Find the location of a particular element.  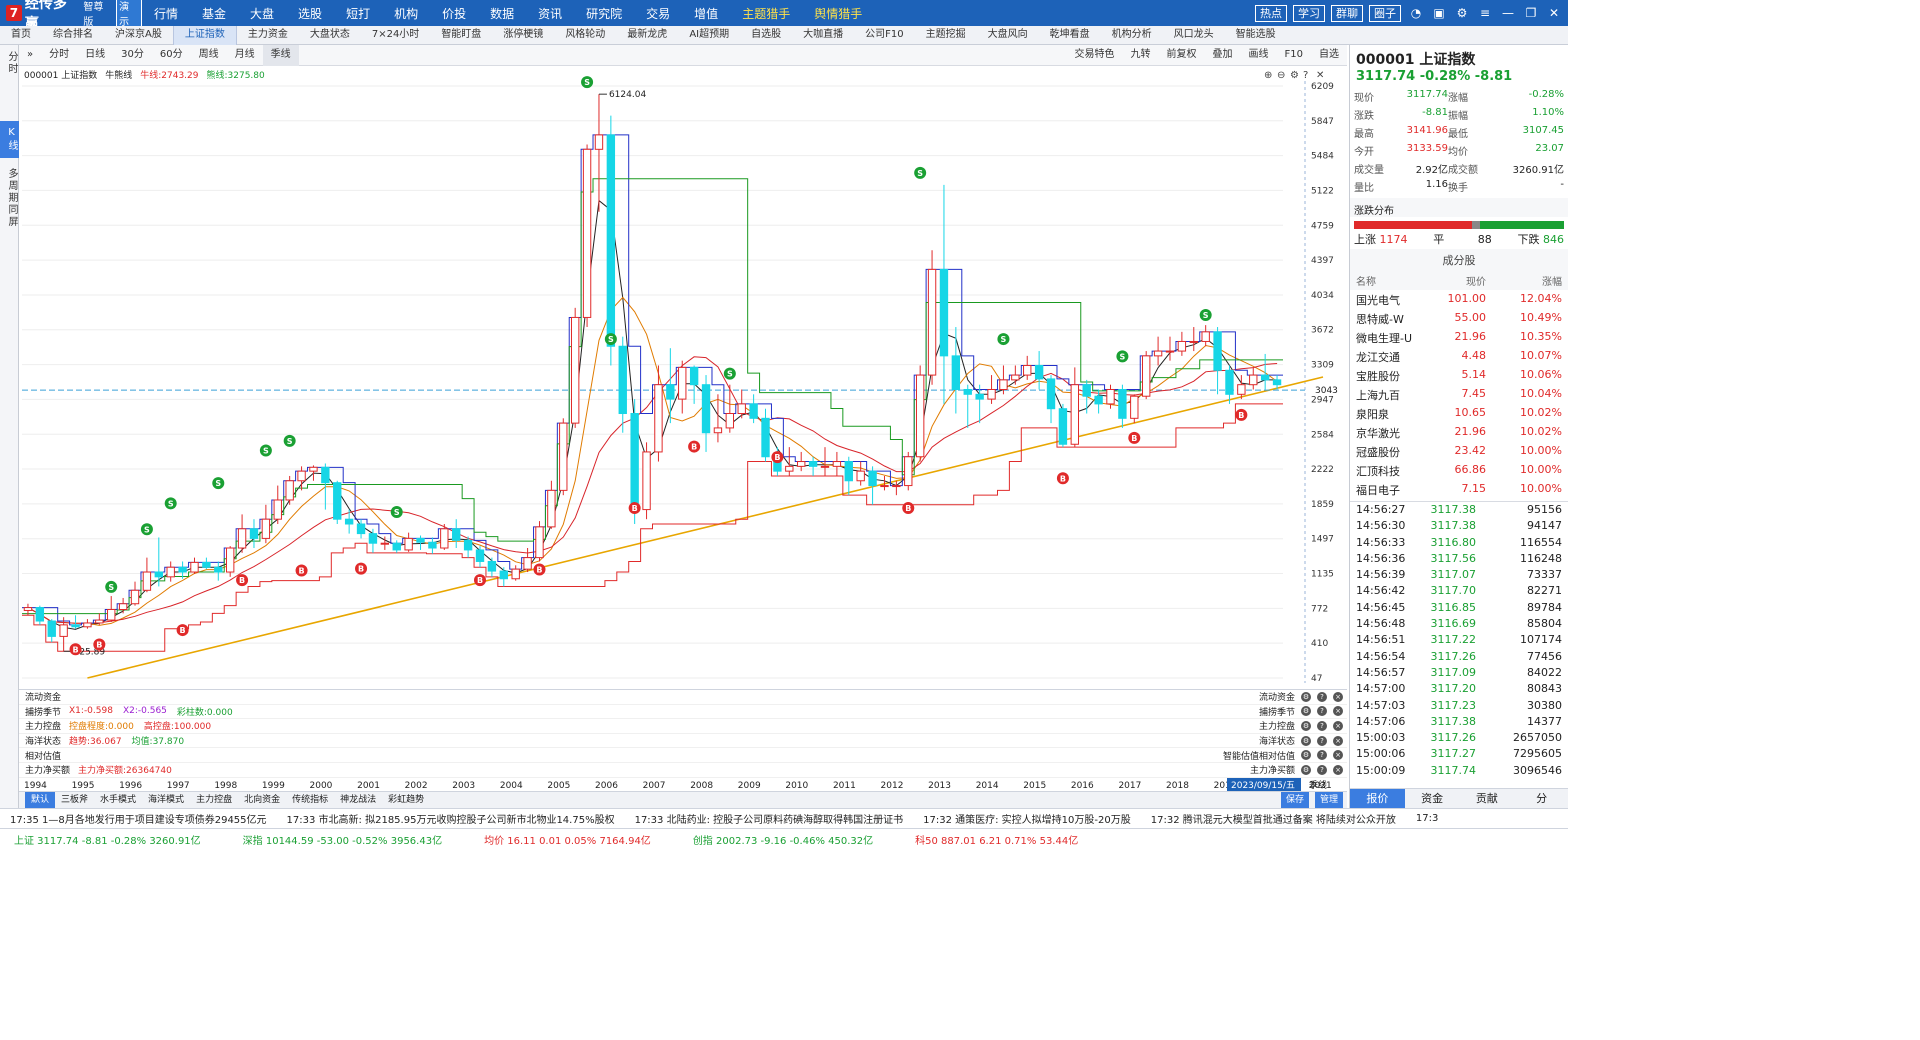

index-status-2: 均价 16.11 0.01 0.05% 7164.94亿 is located at coordinates (560, 839).